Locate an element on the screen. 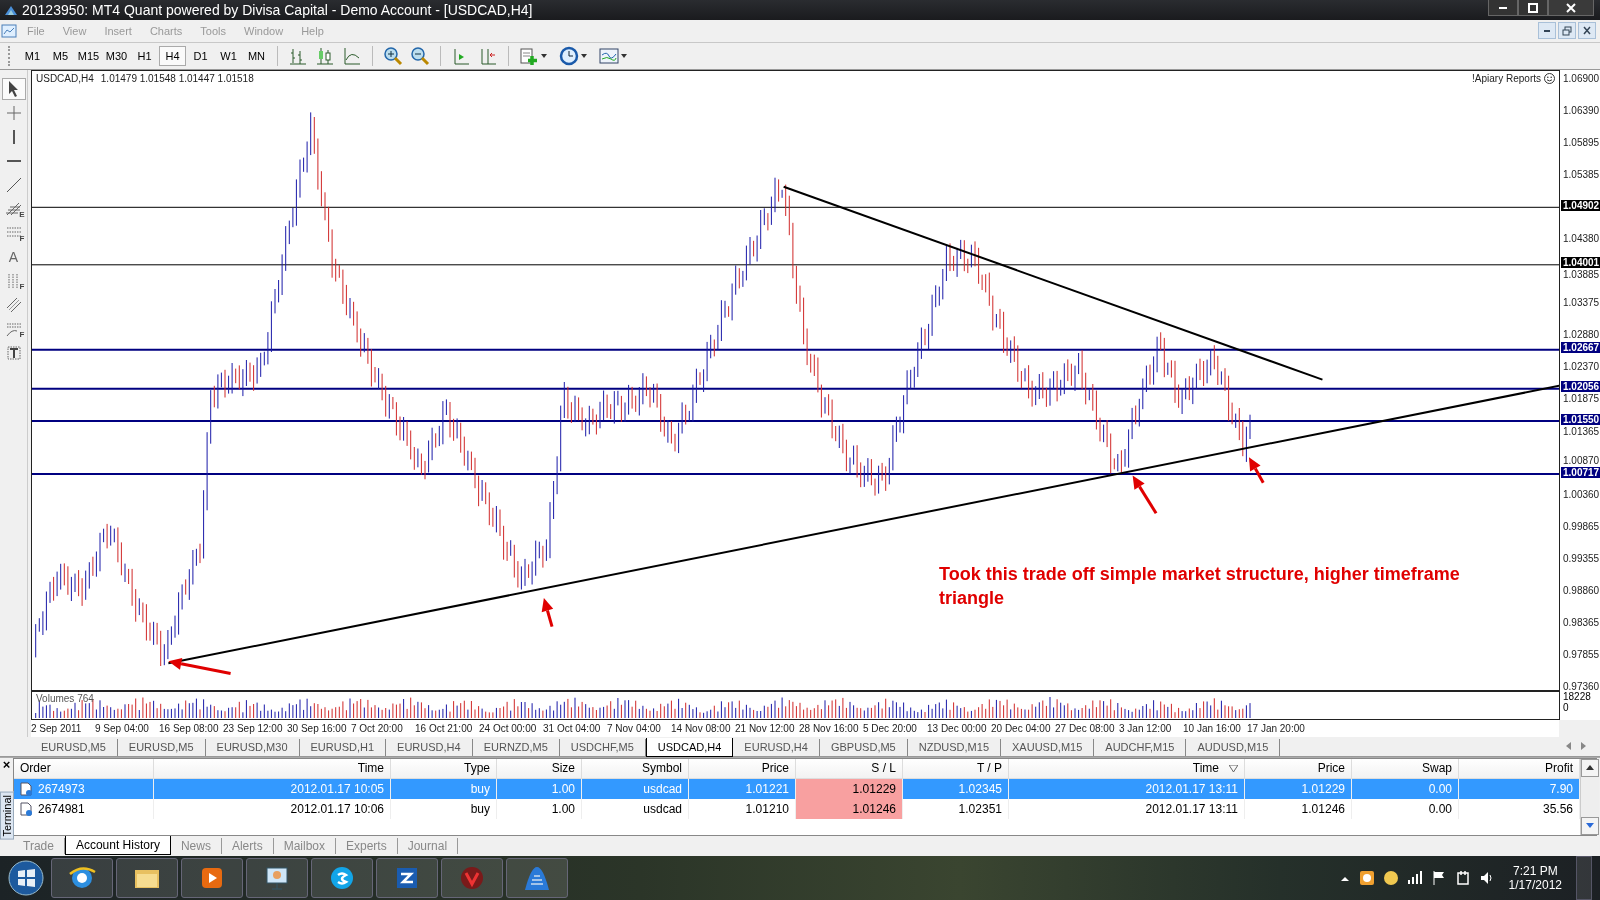 This screenshot has height=900, width=1600. column-header: Order is located at coordinates (84, 769).